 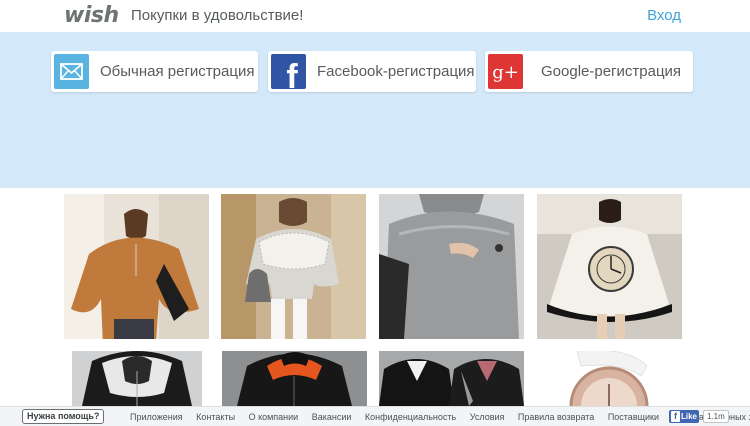 I want to click on product-tile-black-jackets, so click(x=451, y=378).